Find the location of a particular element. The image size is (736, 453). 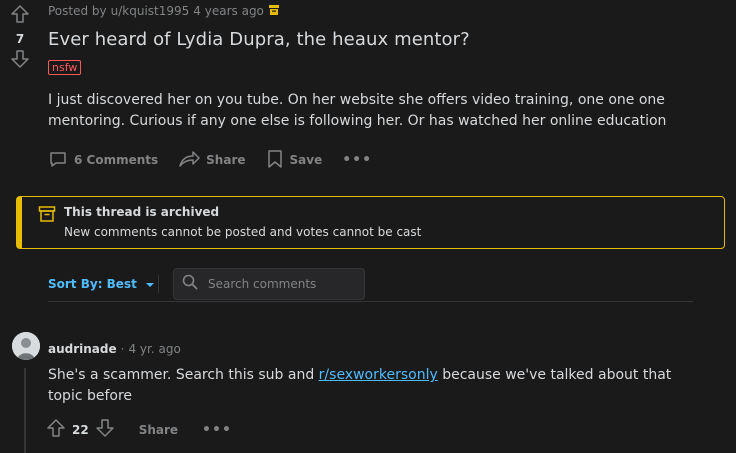

posted-by-label: Posted by is located at coordinates (77, 11).